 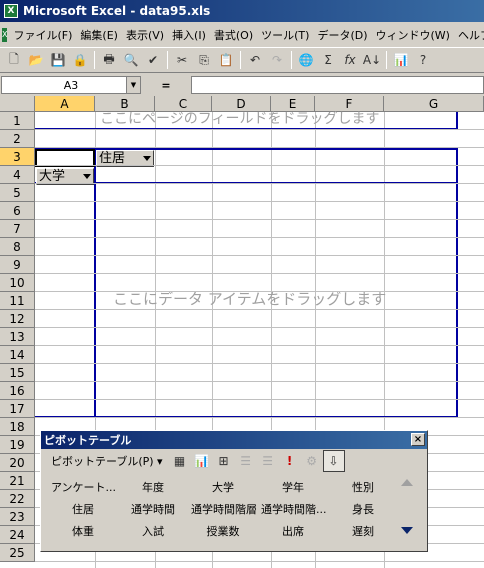 What do you see at coordinates (293, 487) in the screenshot?
I see `pivot-field-item: 学年` at bounding box center [293, 487].